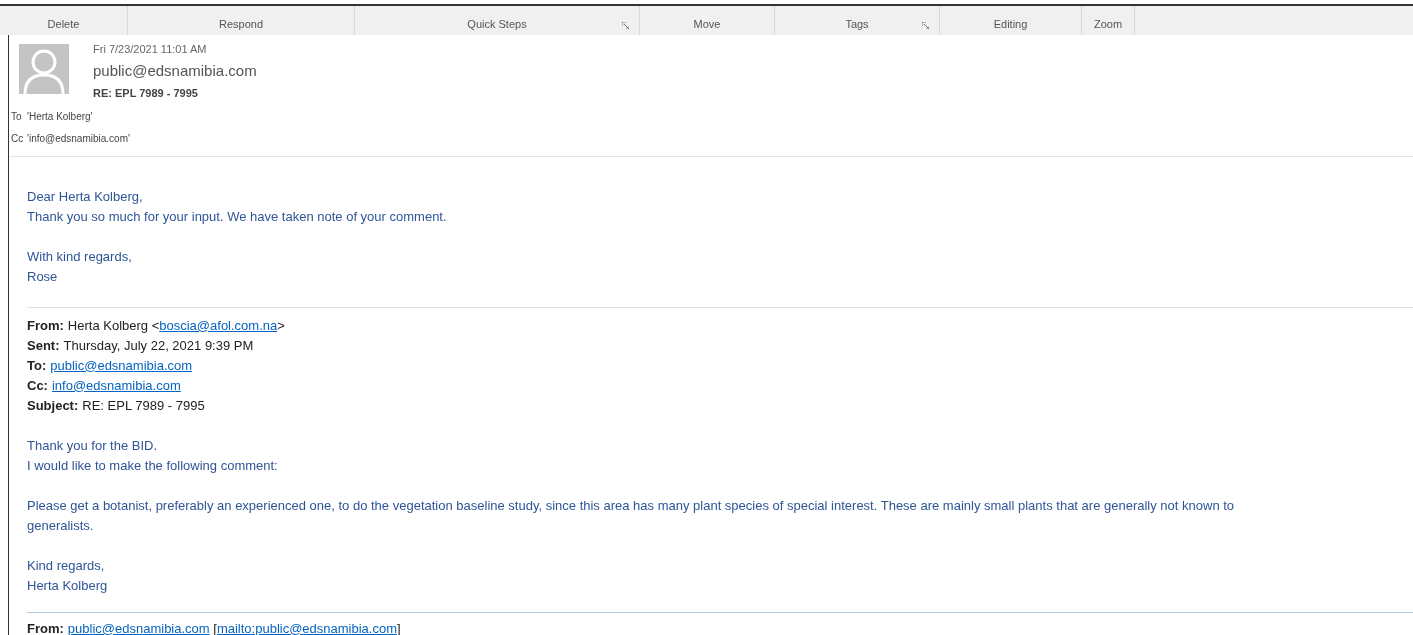 The height and width of the screenshot is (635, 1413). I want to click on recipient-label: To, so click(17, 117).